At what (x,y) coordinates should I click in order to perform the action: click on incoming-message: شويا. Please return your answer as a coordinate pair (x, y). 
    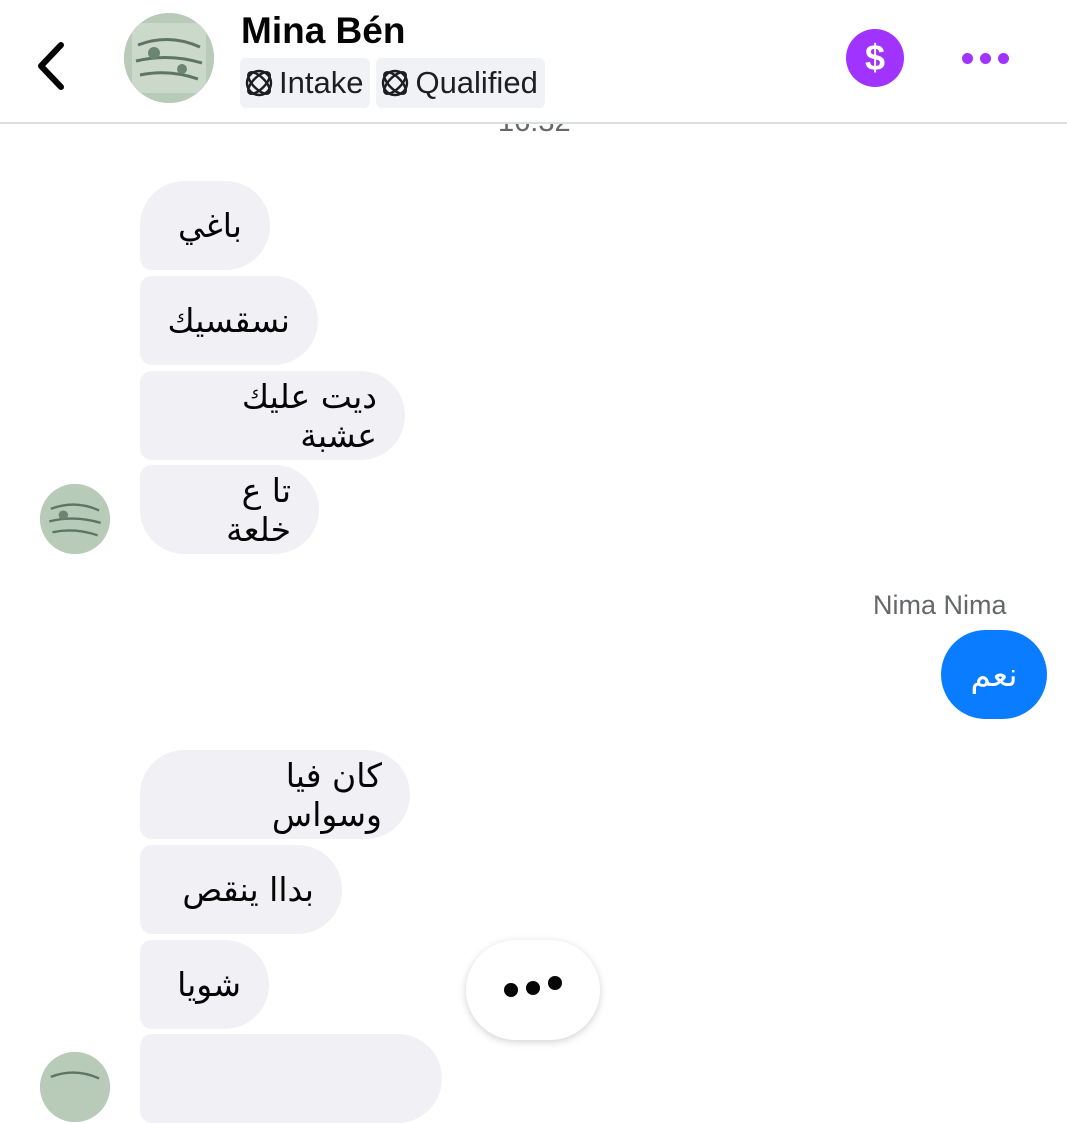
    Looking at the image, I should click on (204, 984).